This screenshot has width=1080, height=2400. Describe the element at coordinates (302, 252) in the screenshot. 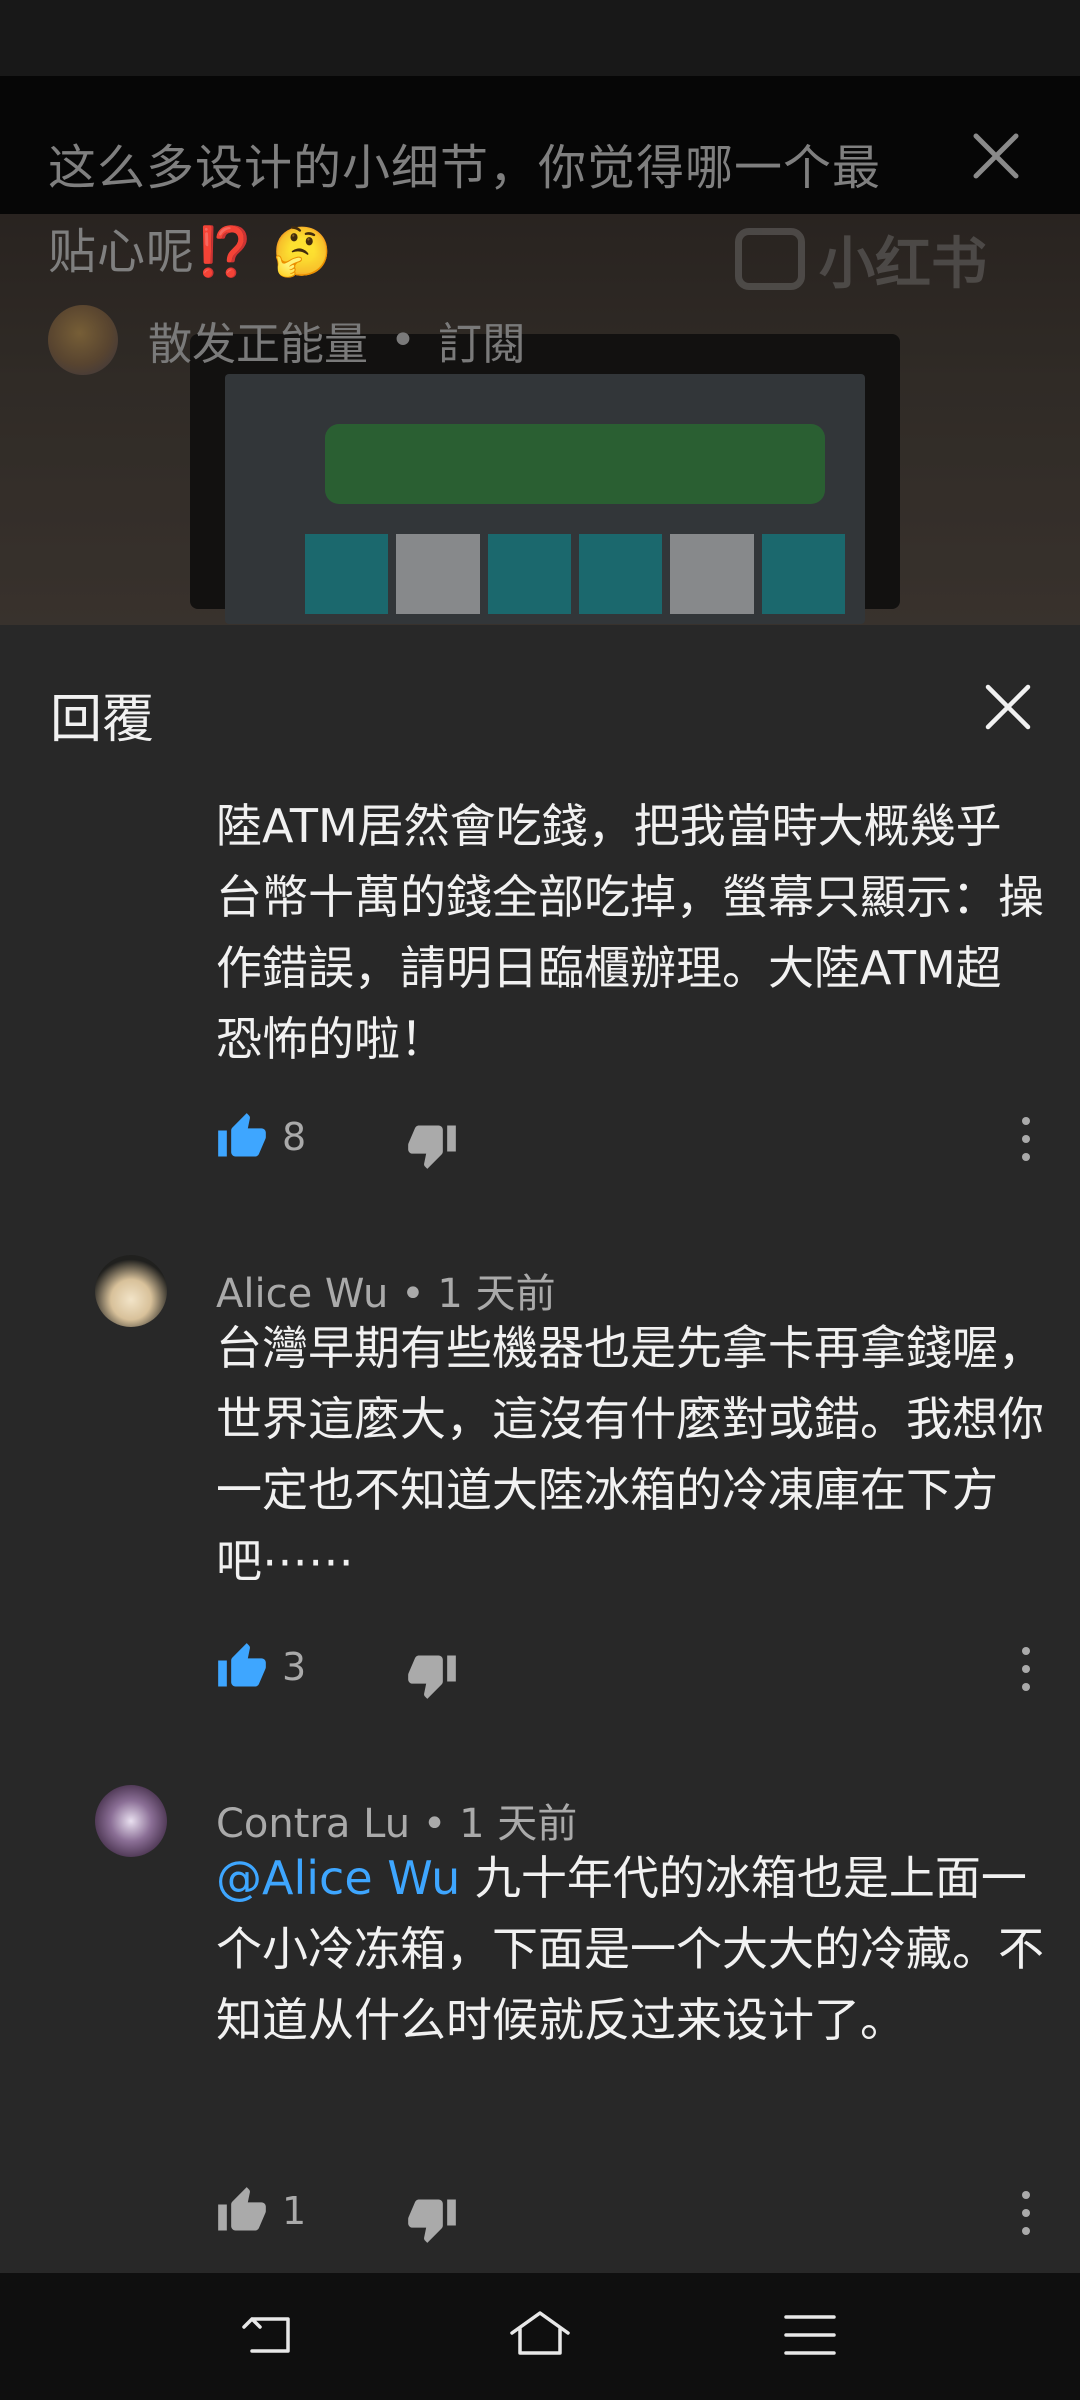

I see `thinking-face-emoji: 🤔` at that location.